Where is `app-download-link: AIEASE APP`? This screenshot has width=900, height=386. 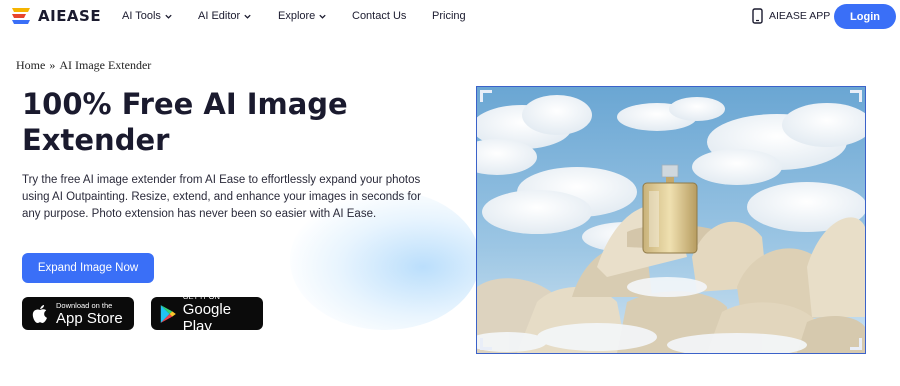 app-download-link: AIEASE APP is located at coordinates (791, 16).